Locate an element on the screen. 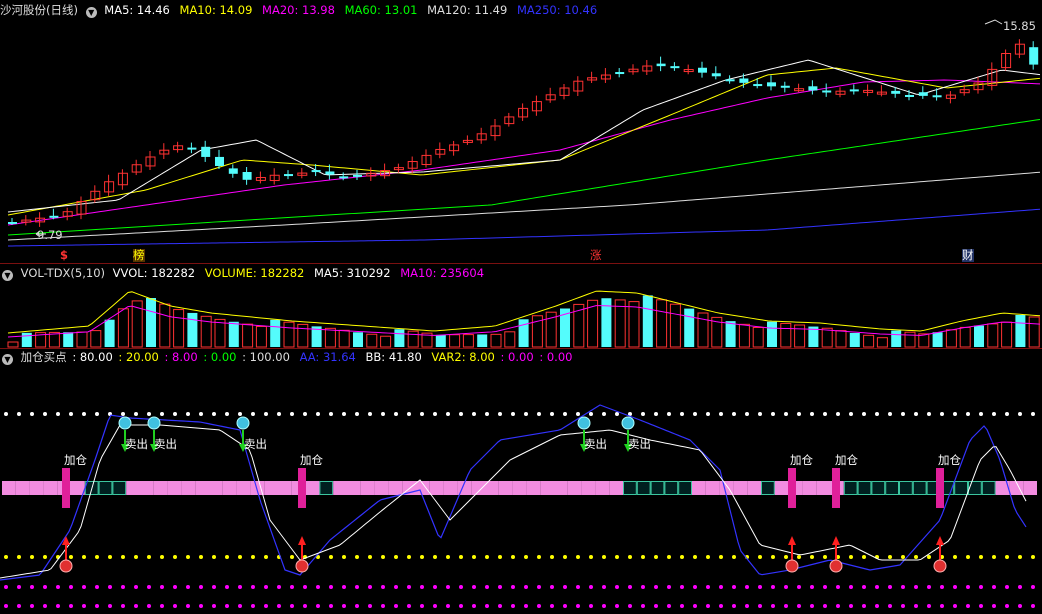  ind-var2: VAR2: 8.00 is located at coordinates (463, 357).